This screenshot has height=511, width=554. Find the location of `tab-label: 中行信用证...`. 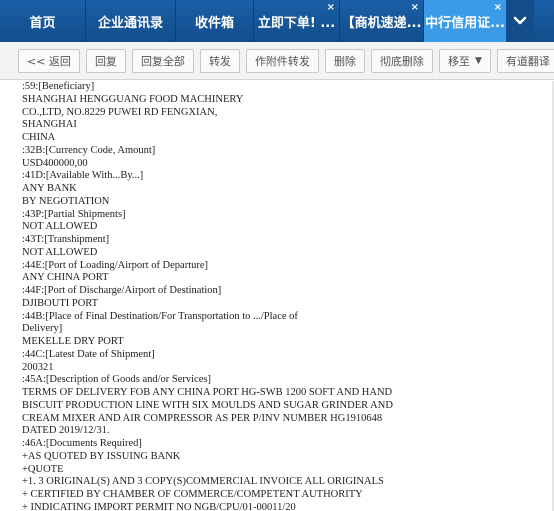

tab-label: 中行信用证... is located at coordinates (465, 23).